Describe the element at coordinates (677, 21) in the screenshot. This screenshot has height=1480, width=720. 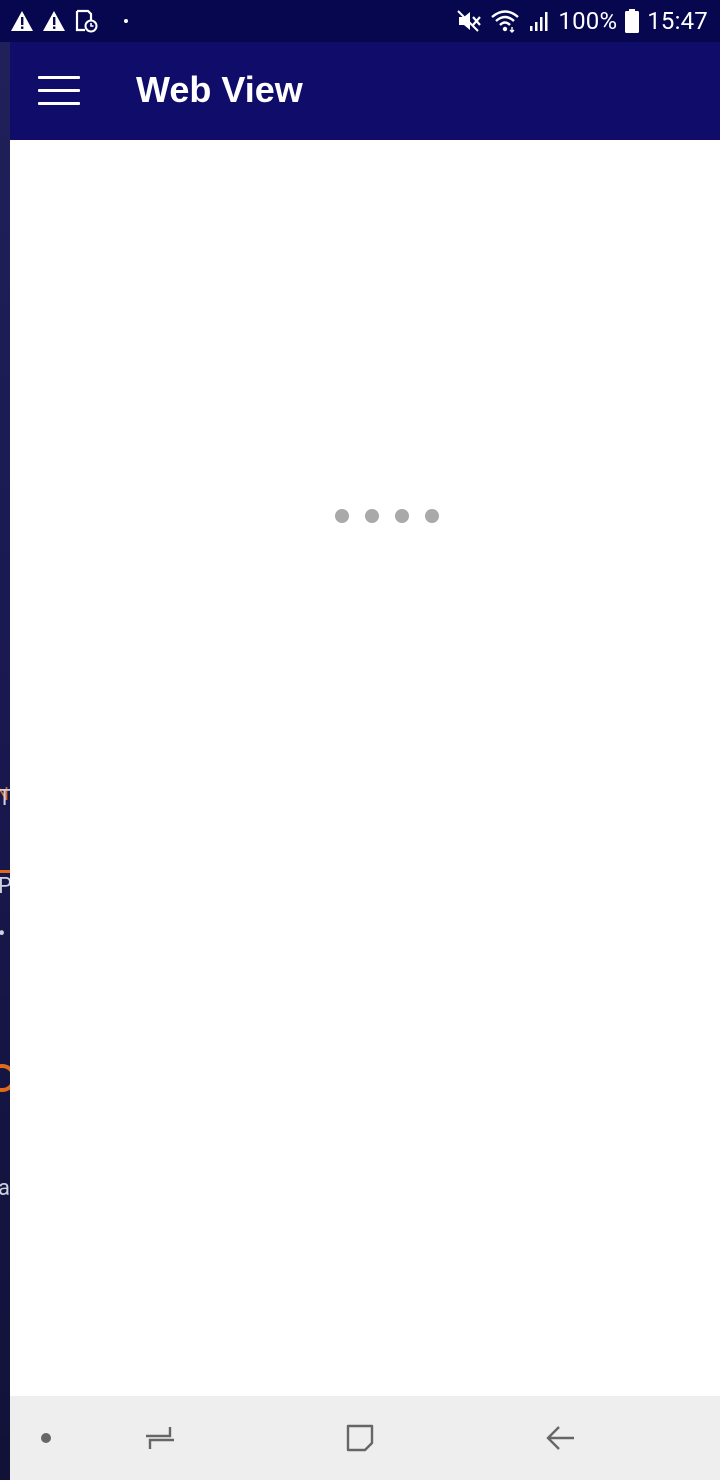
I see `clock: 15:47` at that location.